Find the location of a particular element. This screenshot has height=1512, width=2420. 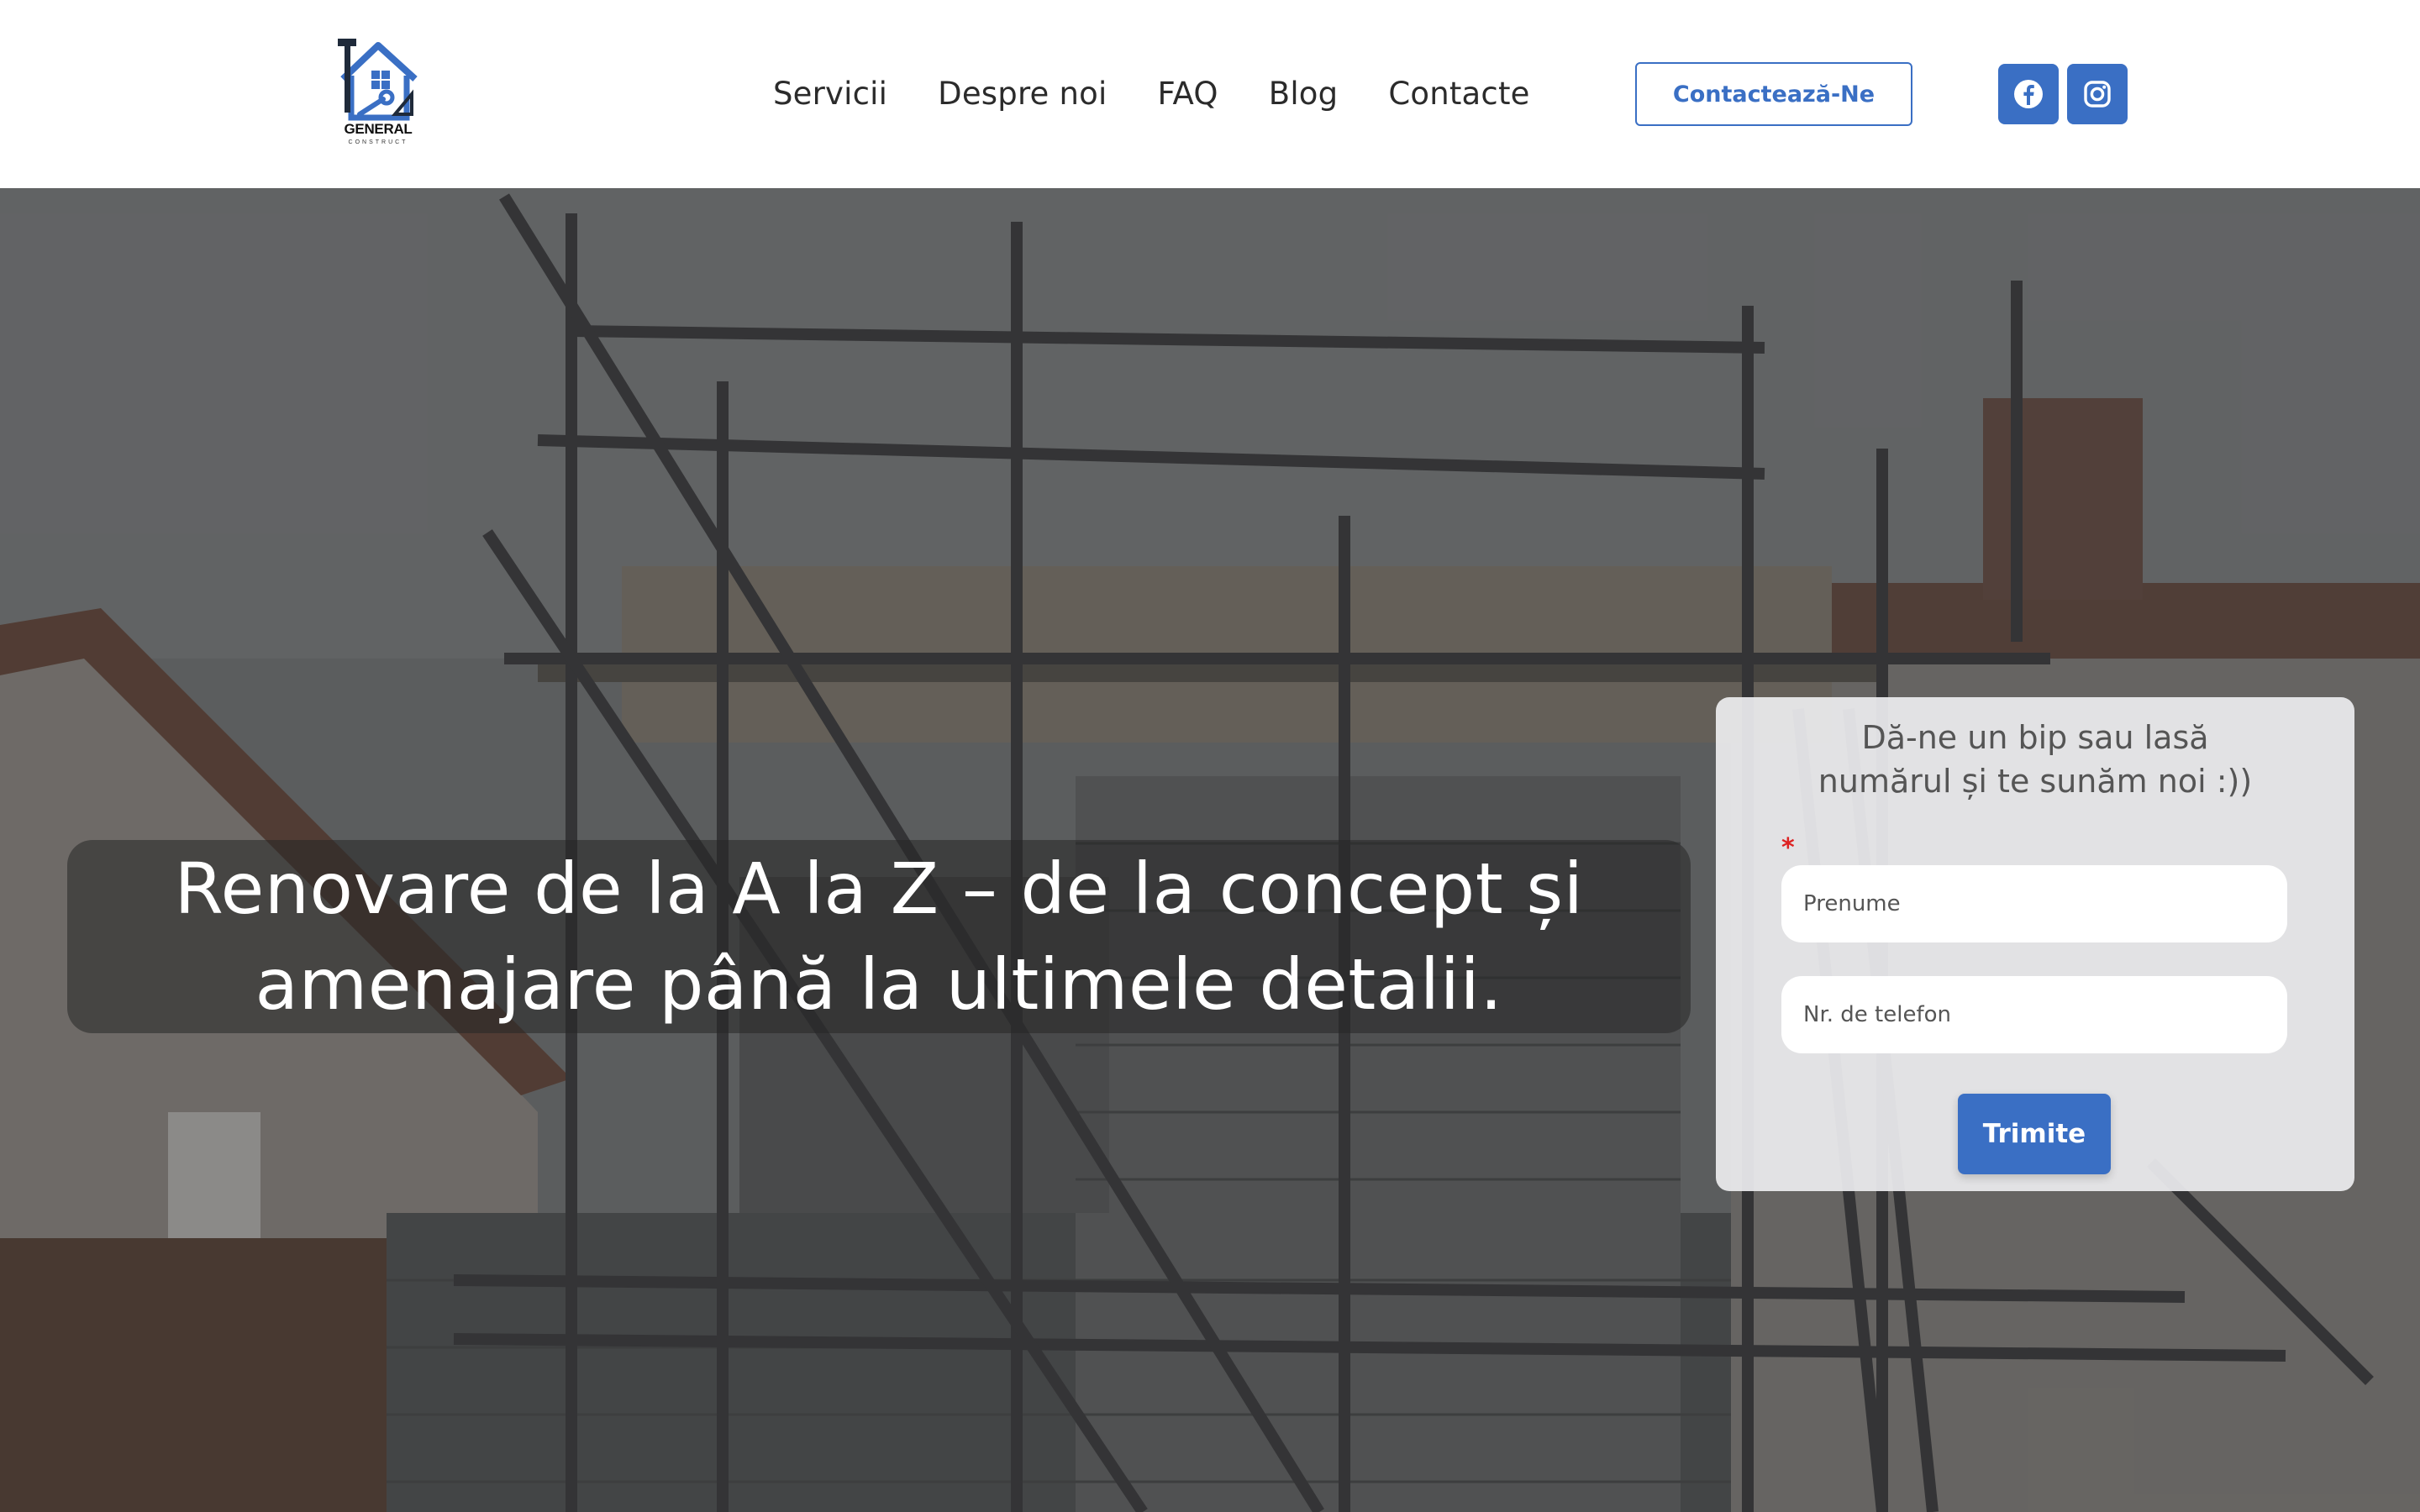

house-logo-icon is located at coordinates (378, 80).